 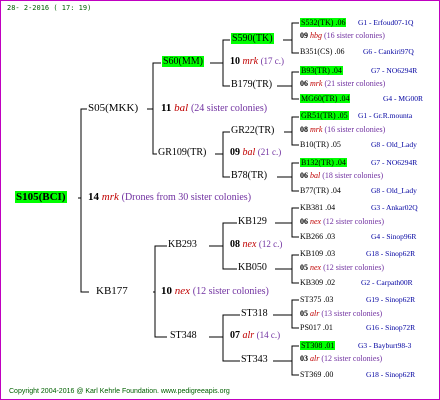 What do you see at coordinates (321, 70) in the screenshot?
I see `l4-queen-3: B93(TR) .04` at bounding box center [321, 70].